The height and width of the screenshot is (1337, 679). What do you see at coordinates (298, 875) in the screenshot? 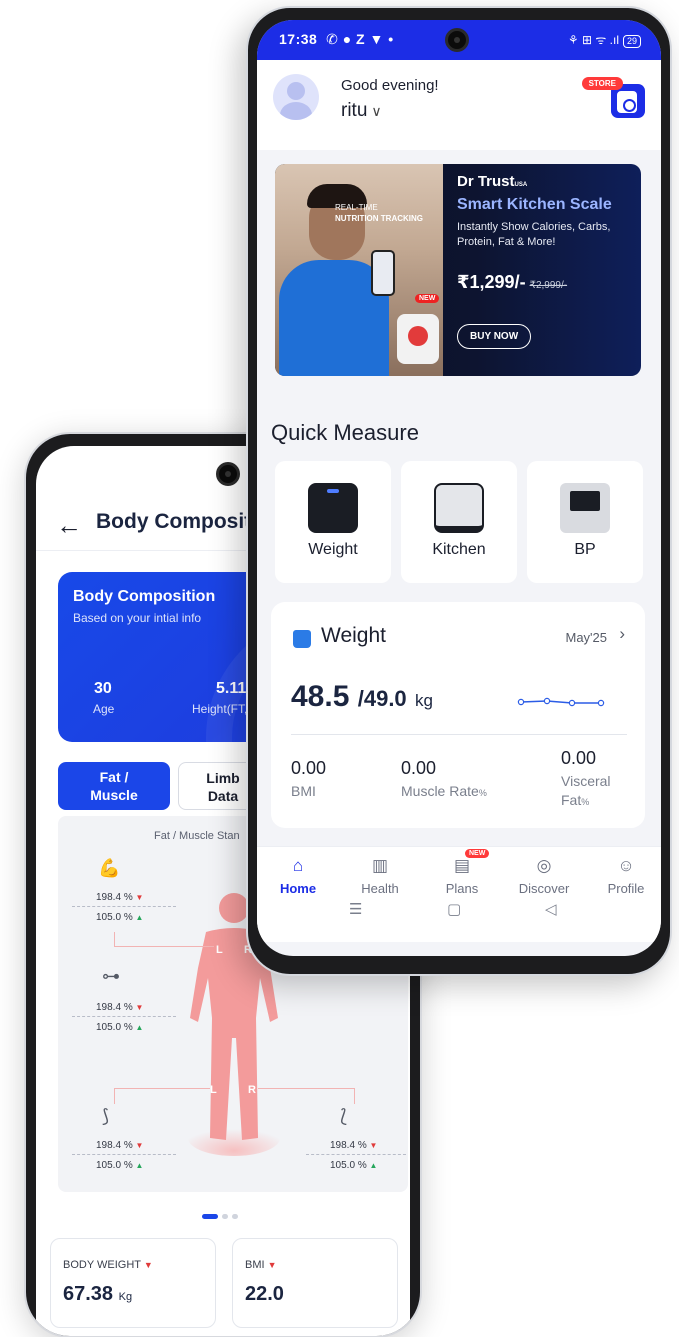
I see `tab-home: ⌂ Home` at bounding box center [298, 875].